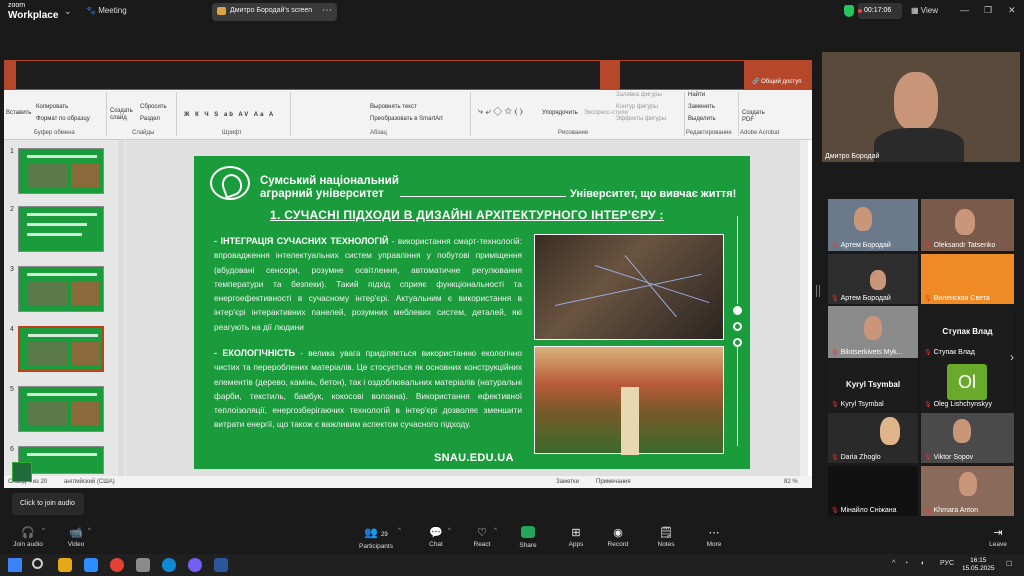 The image size is (1024, 576). I want to click on wifi-icon: ◔, so click(906, 563).